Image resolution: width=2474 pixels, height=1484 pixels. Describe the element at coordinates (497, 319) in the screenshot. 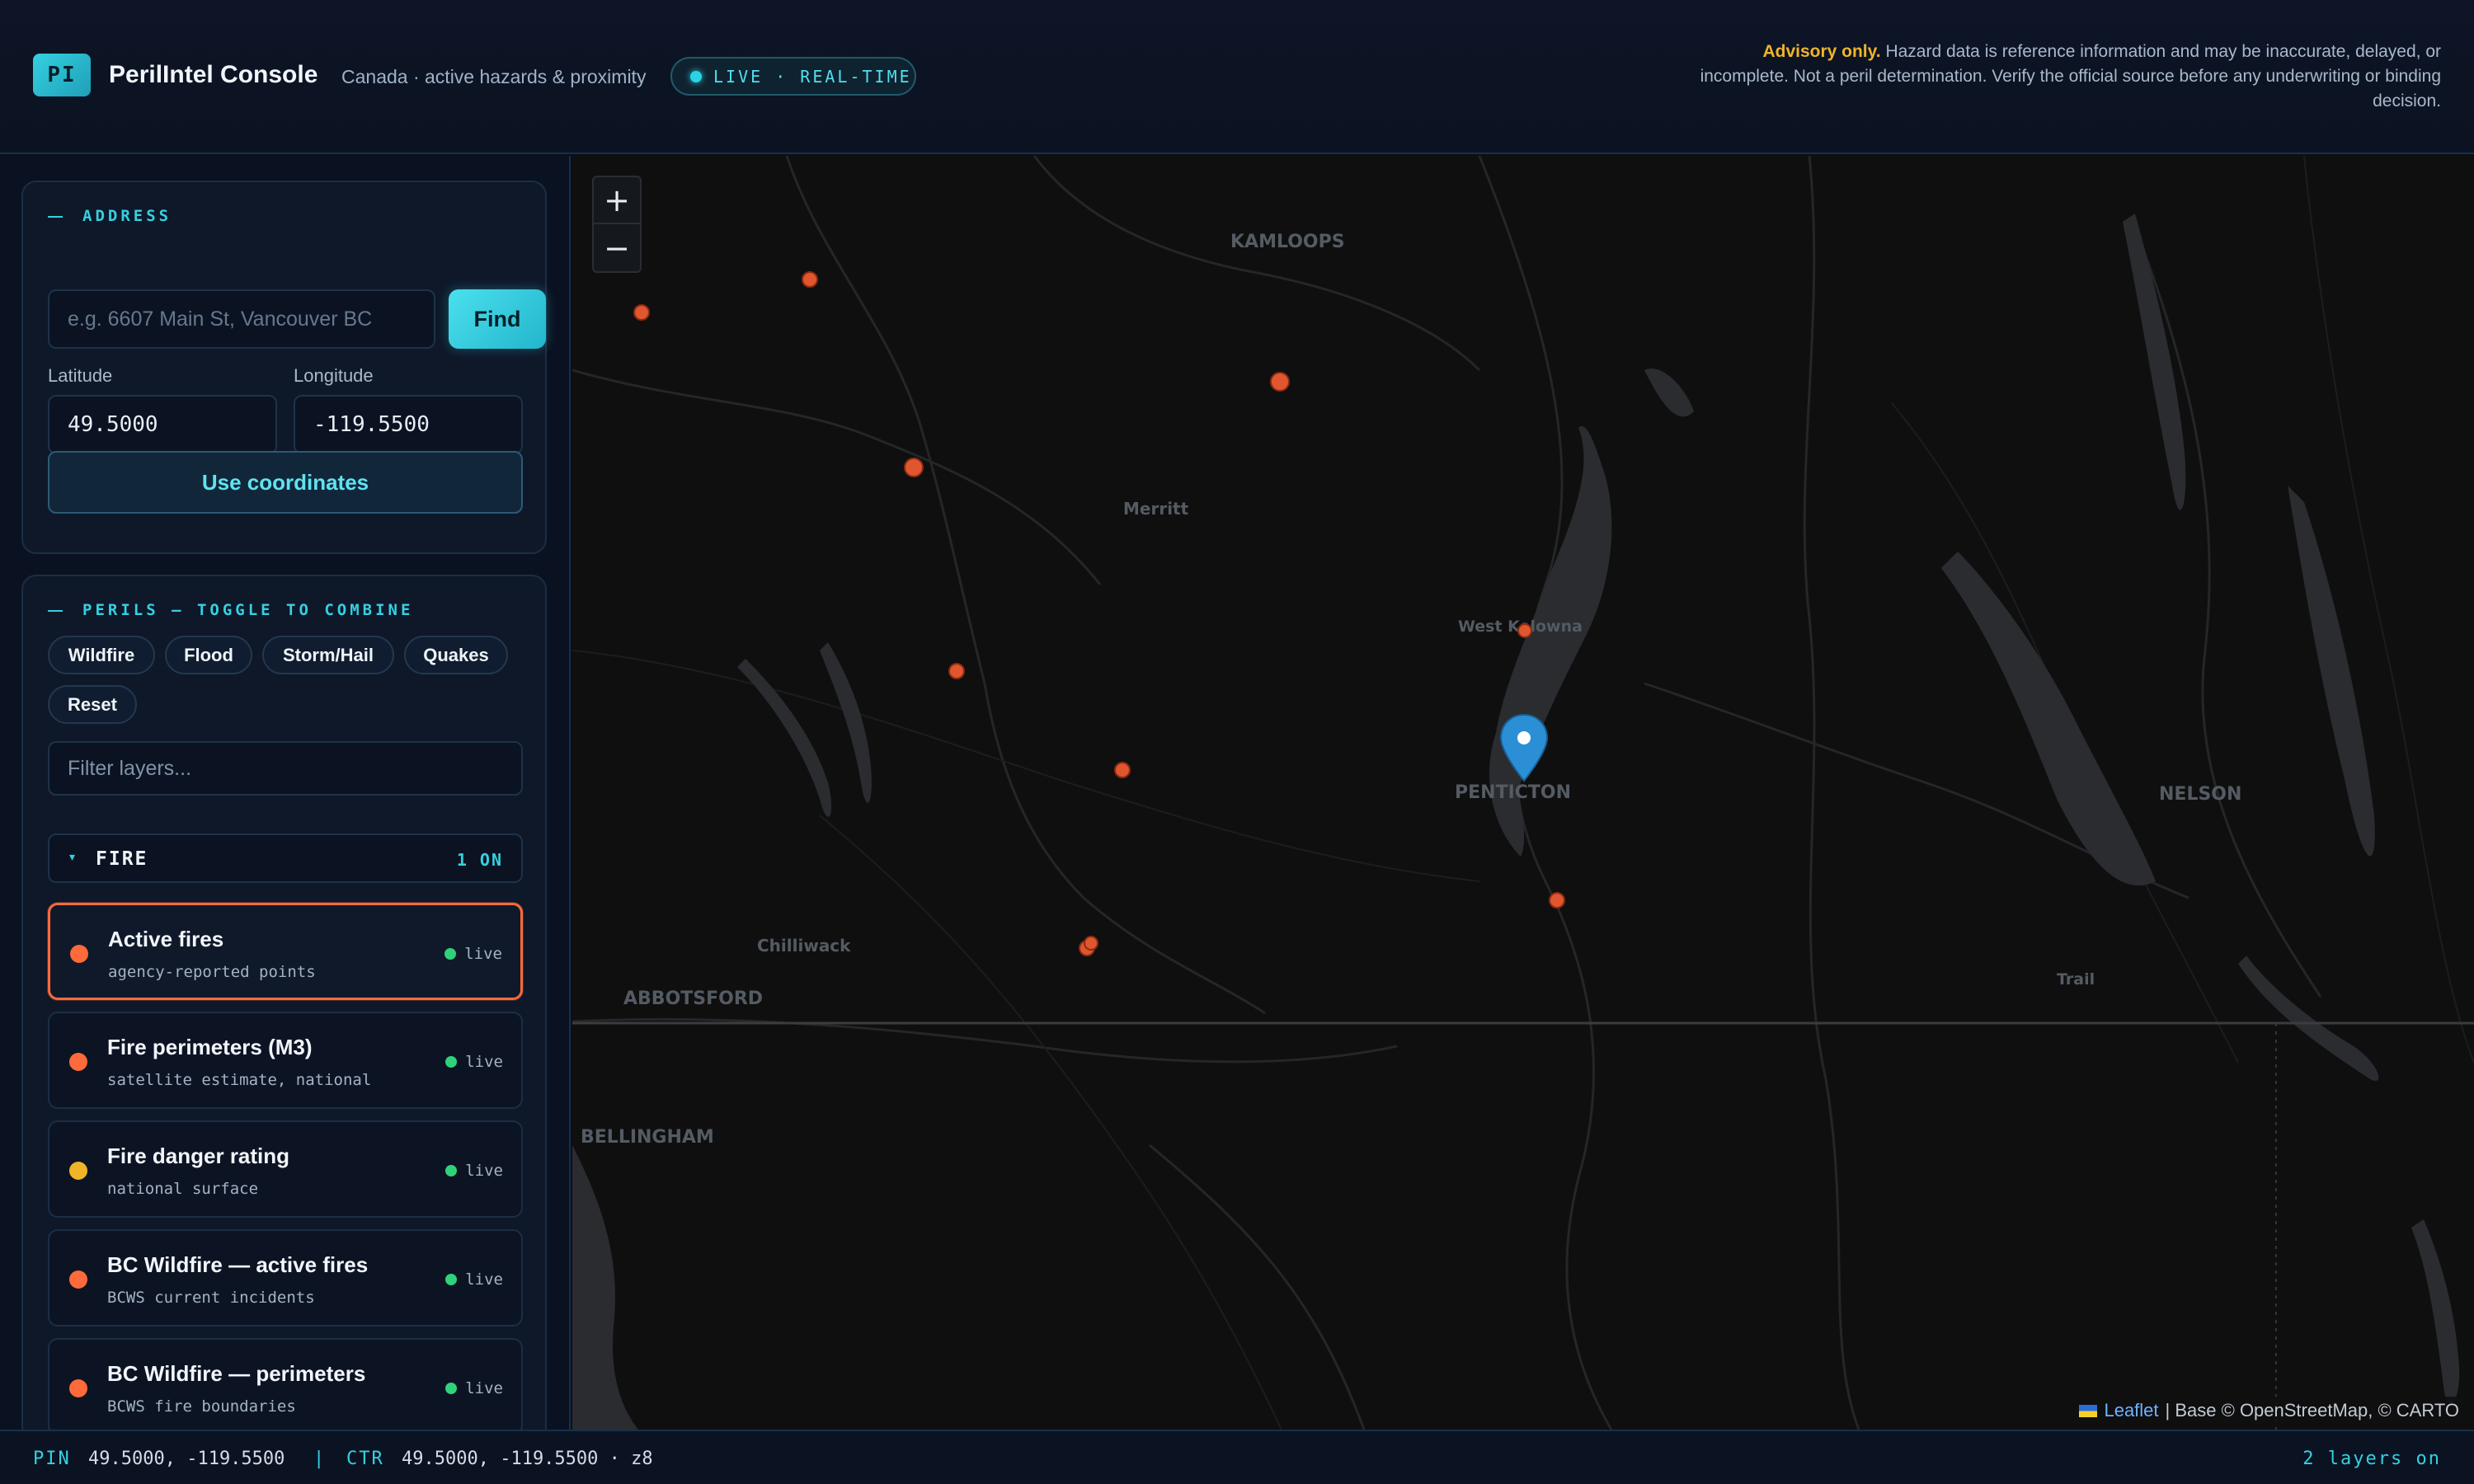

I see `find-button: Find` at that location.